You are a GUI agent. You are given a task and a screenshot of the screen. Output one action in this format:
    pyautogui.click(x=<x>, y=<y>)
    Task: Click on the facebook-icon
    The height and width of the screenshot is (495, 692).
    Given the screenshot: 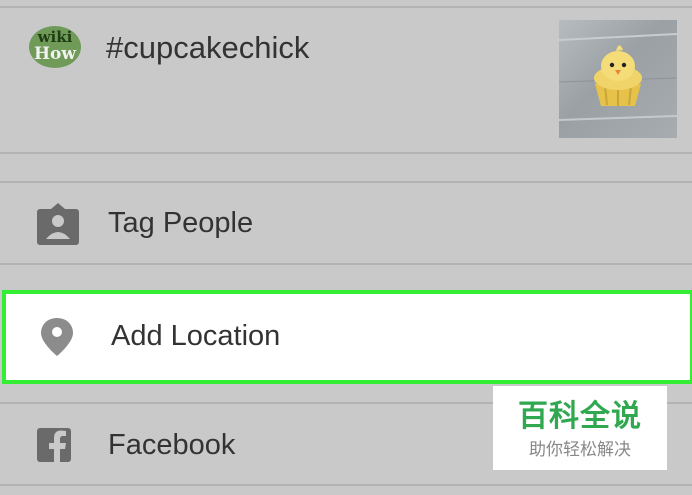 What is the action you would take?
    pyautogui.click(x=54, y=445)
    